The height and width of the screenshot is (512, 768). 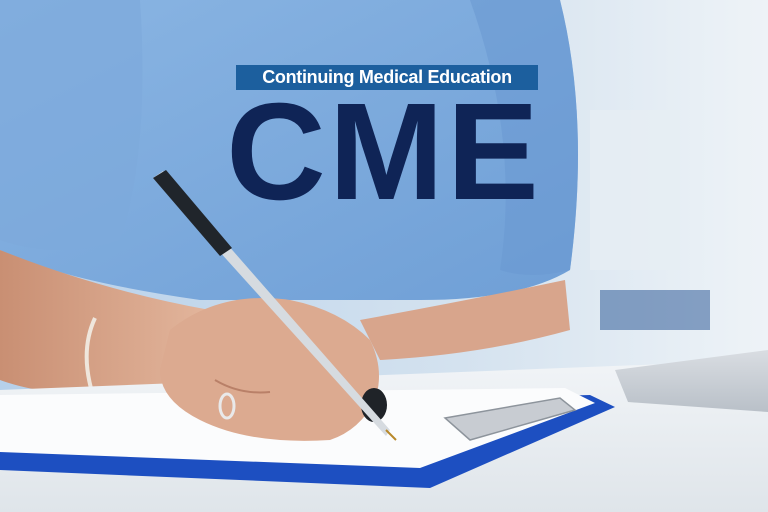 I want to click on cme-headline: CME, so click(x=384, y=152).